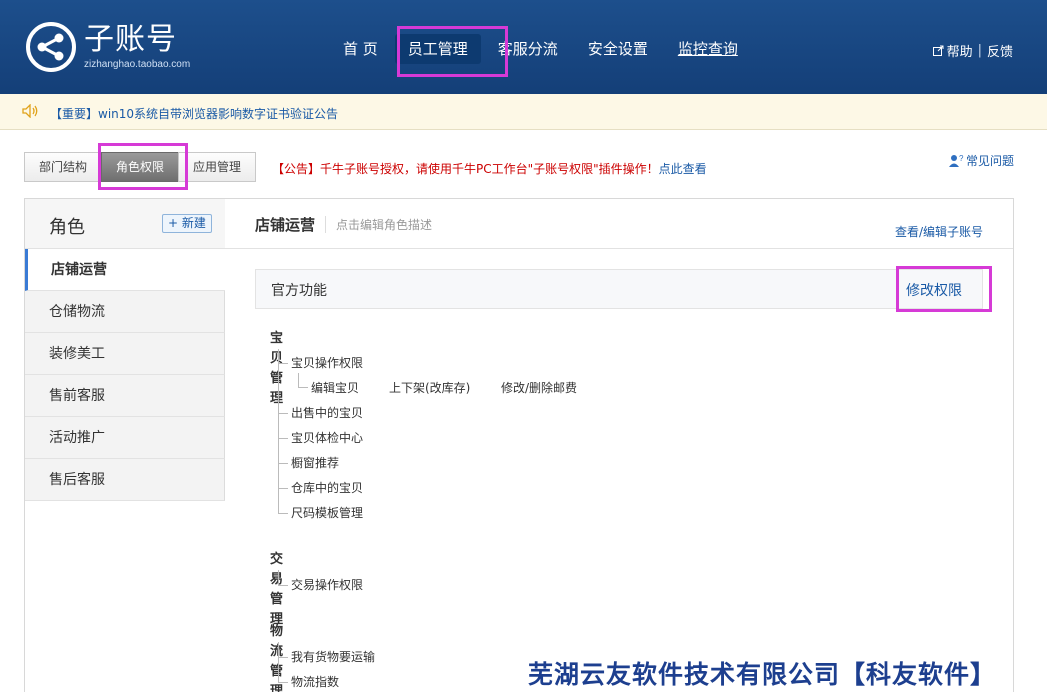  I want to click on nav-monitor-query: 监控查询, so click(708, 49).